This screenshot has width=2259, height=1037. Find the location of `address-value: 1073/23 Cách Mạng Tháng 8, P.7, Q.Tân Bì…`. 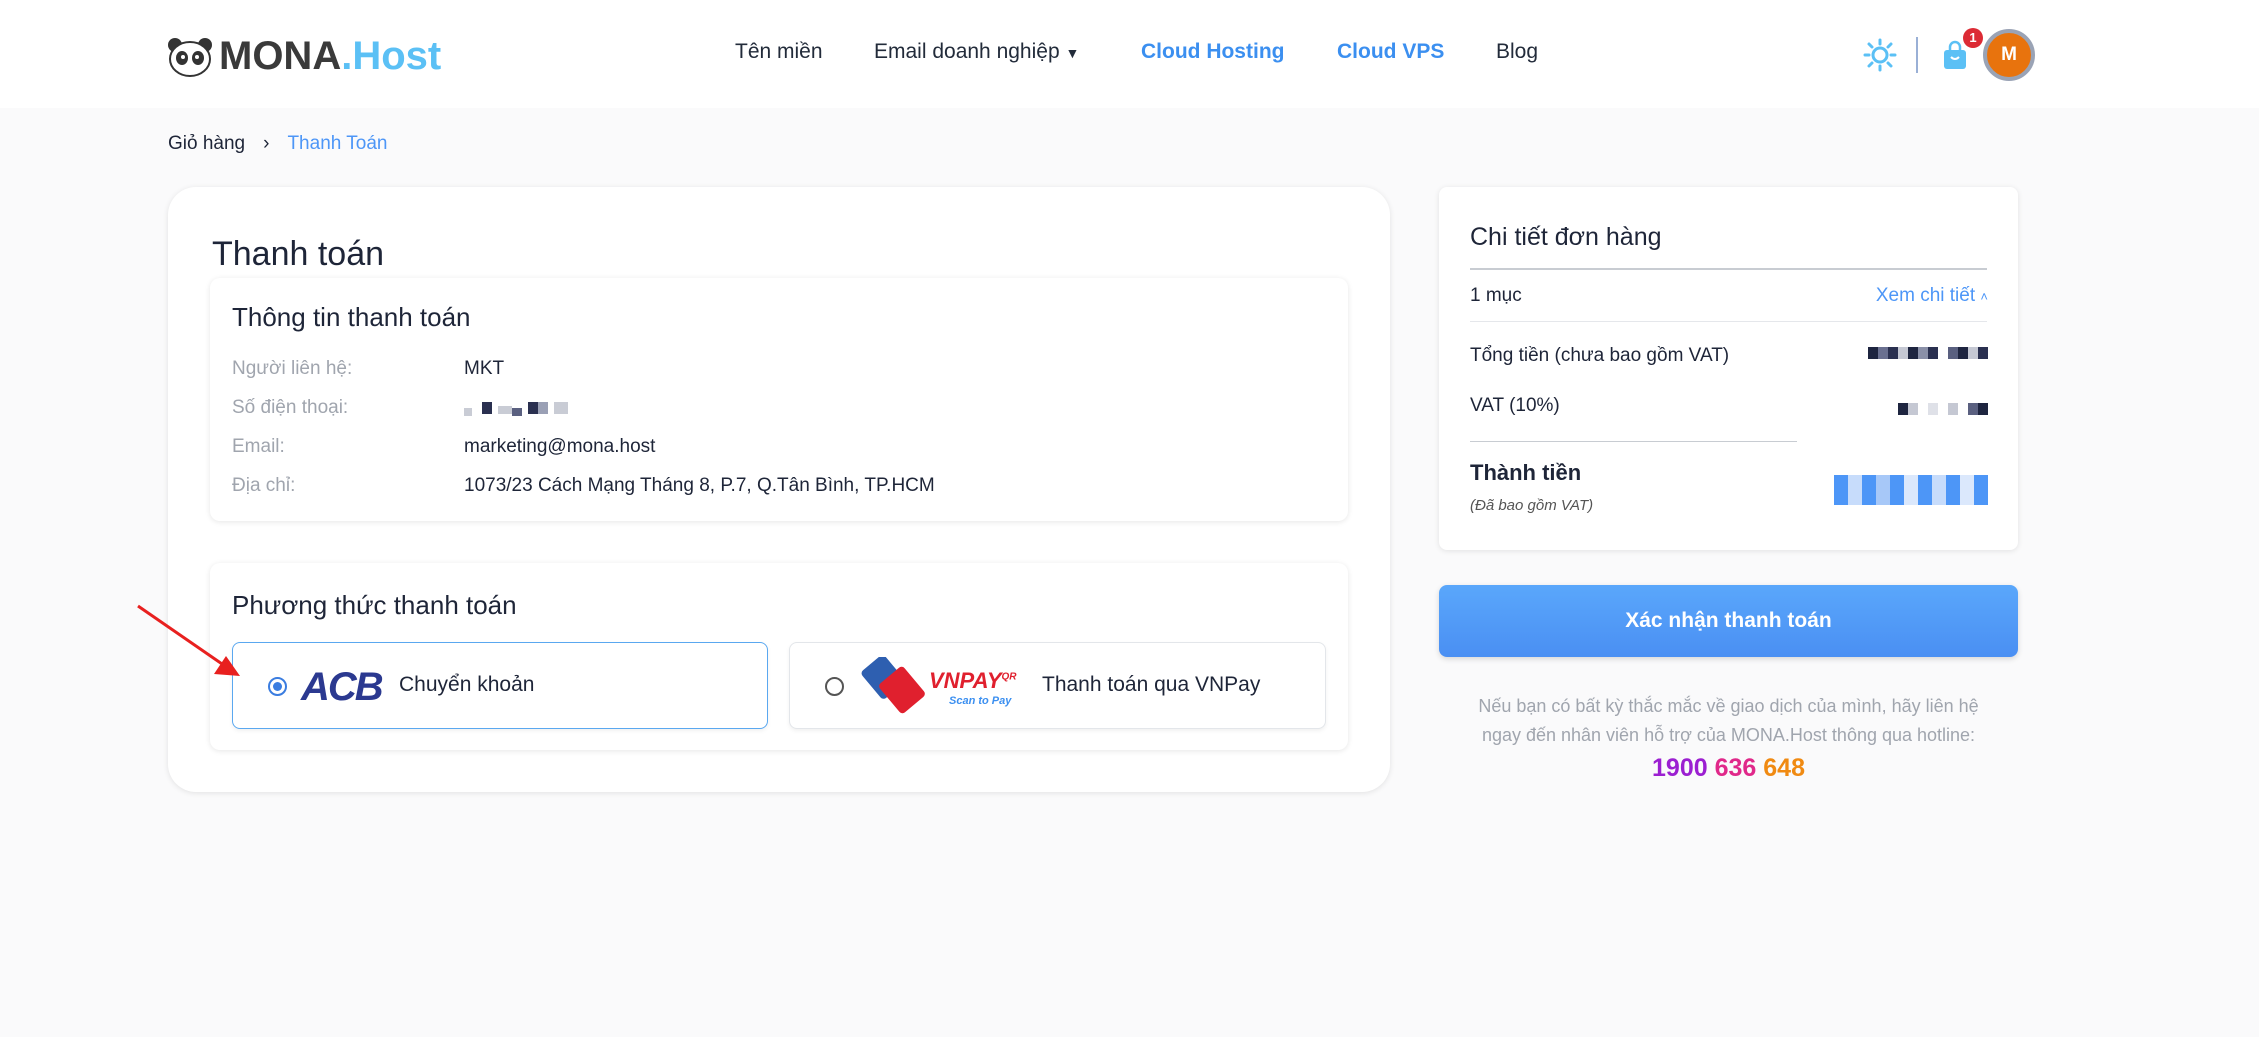

address-value: 1073/23 Cách Mạng Tháng 8, P.7, Q.Tân Bì… is located at coordinates (699, 485).